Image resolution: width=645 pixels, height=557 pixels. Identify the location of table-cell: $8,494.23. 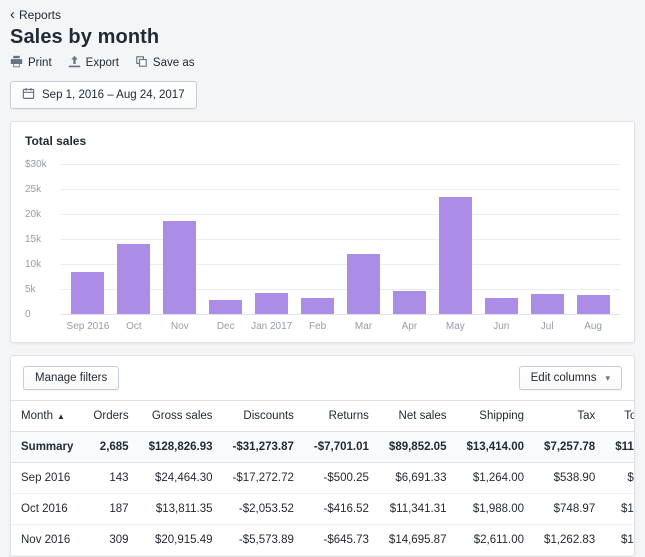
(619, 478).